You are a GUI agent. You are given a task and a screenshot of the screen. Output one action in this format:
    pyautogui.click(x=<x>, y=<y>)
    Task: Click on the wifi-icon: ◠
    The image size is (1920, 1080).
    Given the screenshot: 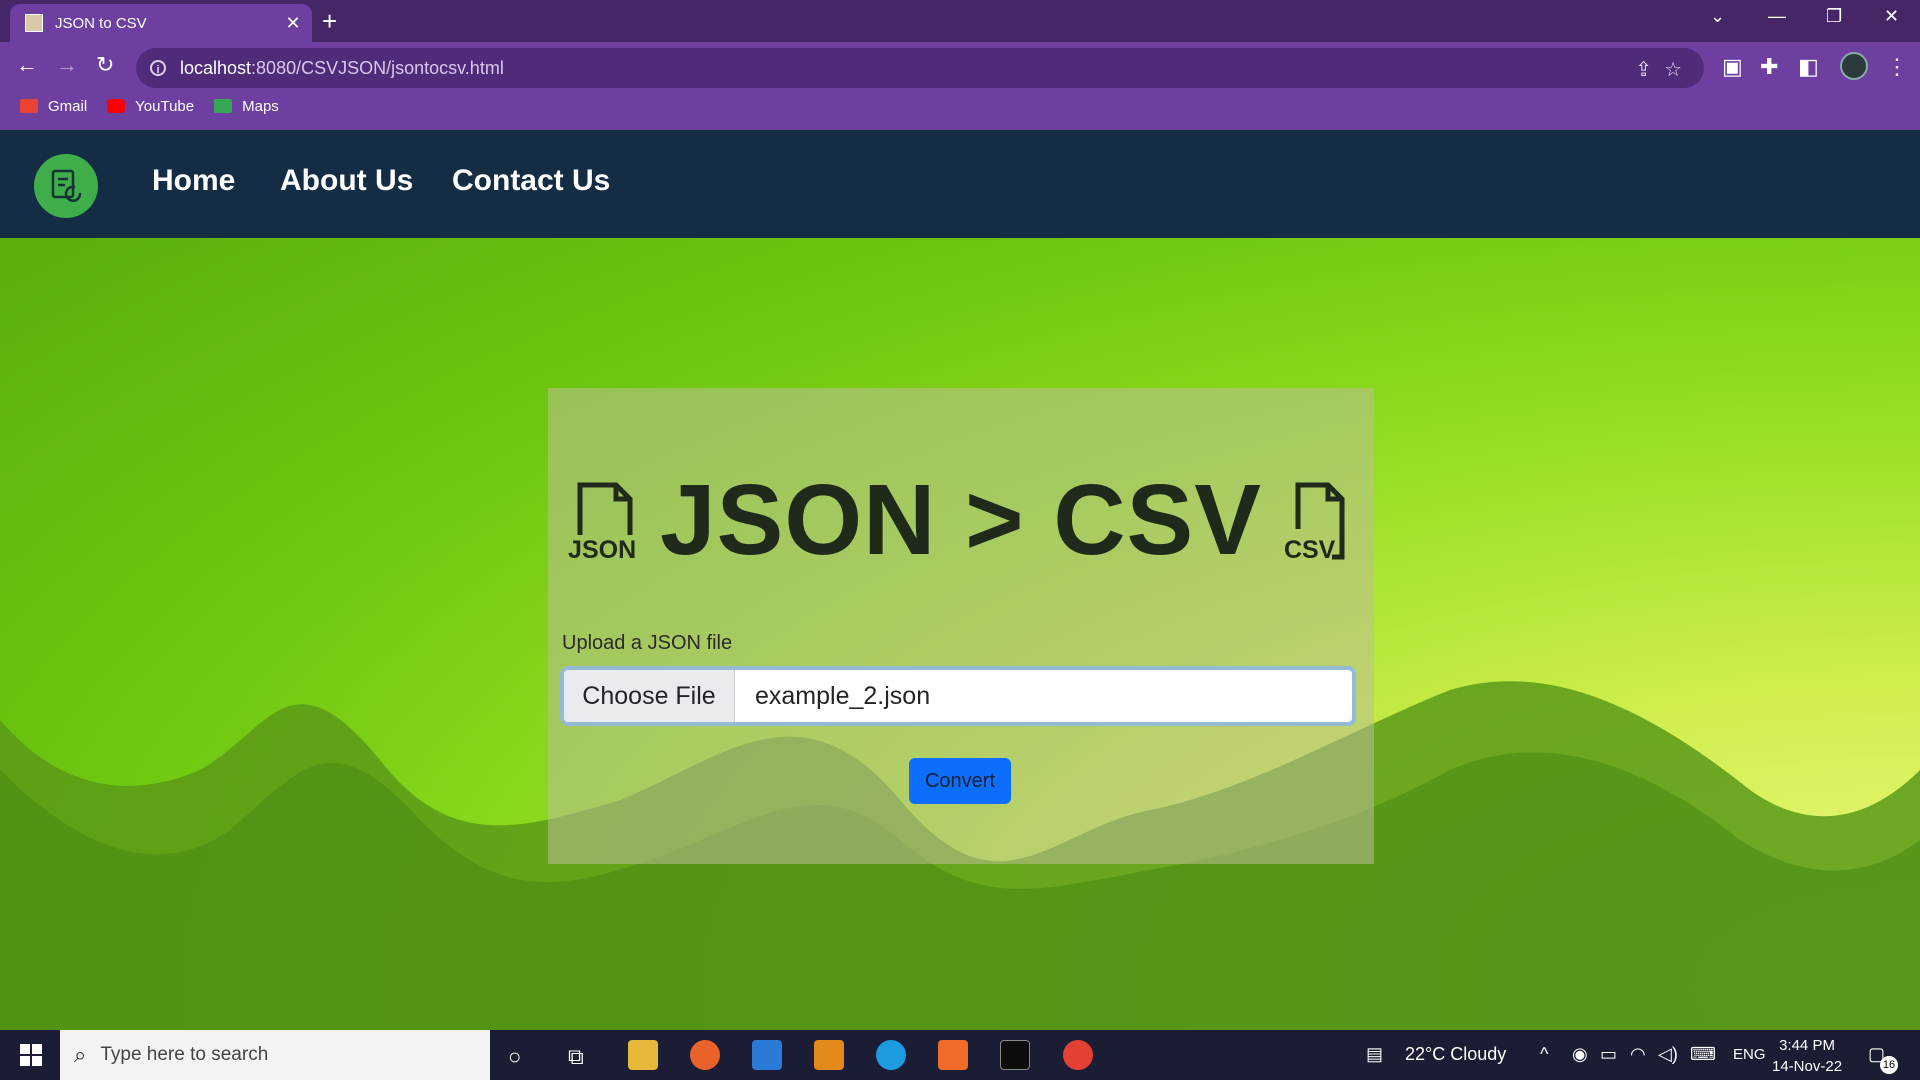 What is the action you would take?
    pyautogui.click(x=1638, y=1054)
    